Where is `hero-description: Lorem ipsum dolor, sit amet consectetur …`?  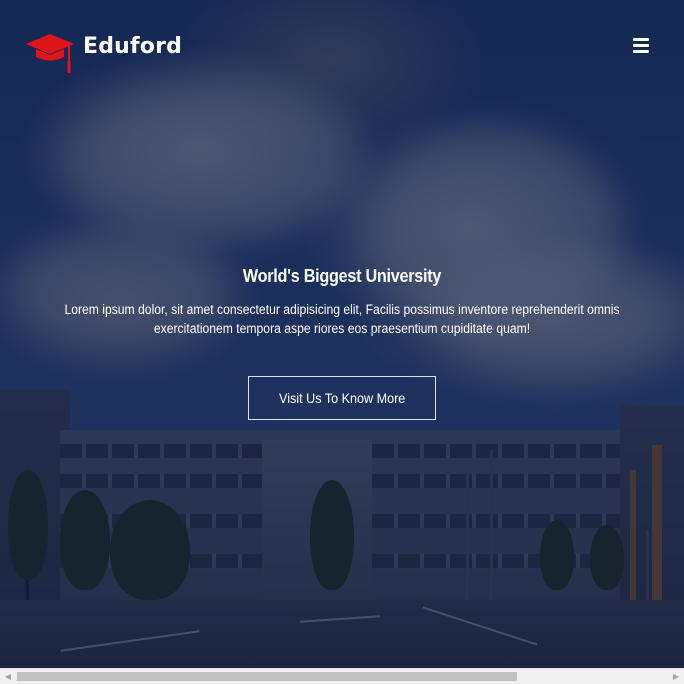 hero-description: Lorem ipsum dolor, sit amet consectetur … is located at coordinates (342, 319).